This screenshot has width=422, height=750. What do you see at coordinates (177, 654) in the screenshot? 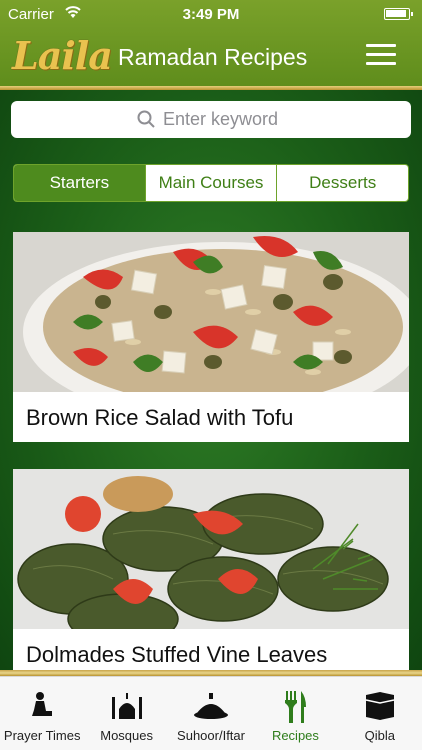
I see `recipe-title: Dolmades Stuffed Vine Leaves` at bounding box center [177, 654].